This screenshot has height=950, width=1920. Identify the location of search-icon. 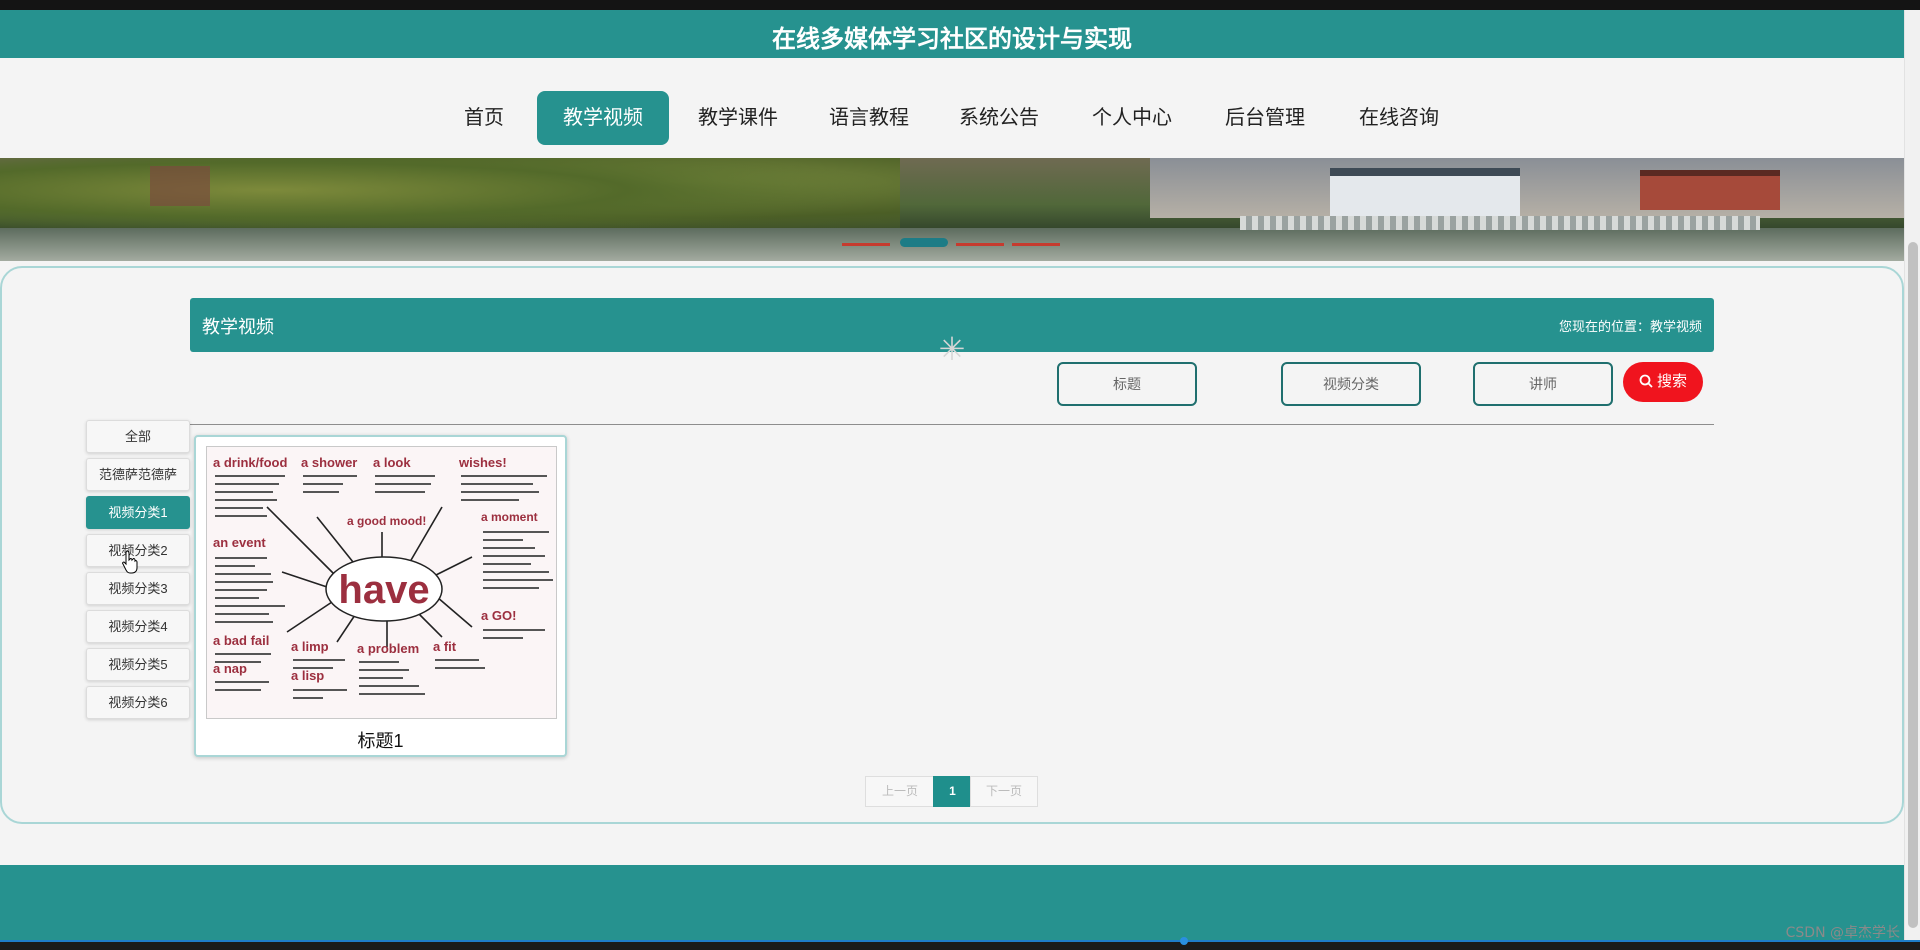
(1646, 382).